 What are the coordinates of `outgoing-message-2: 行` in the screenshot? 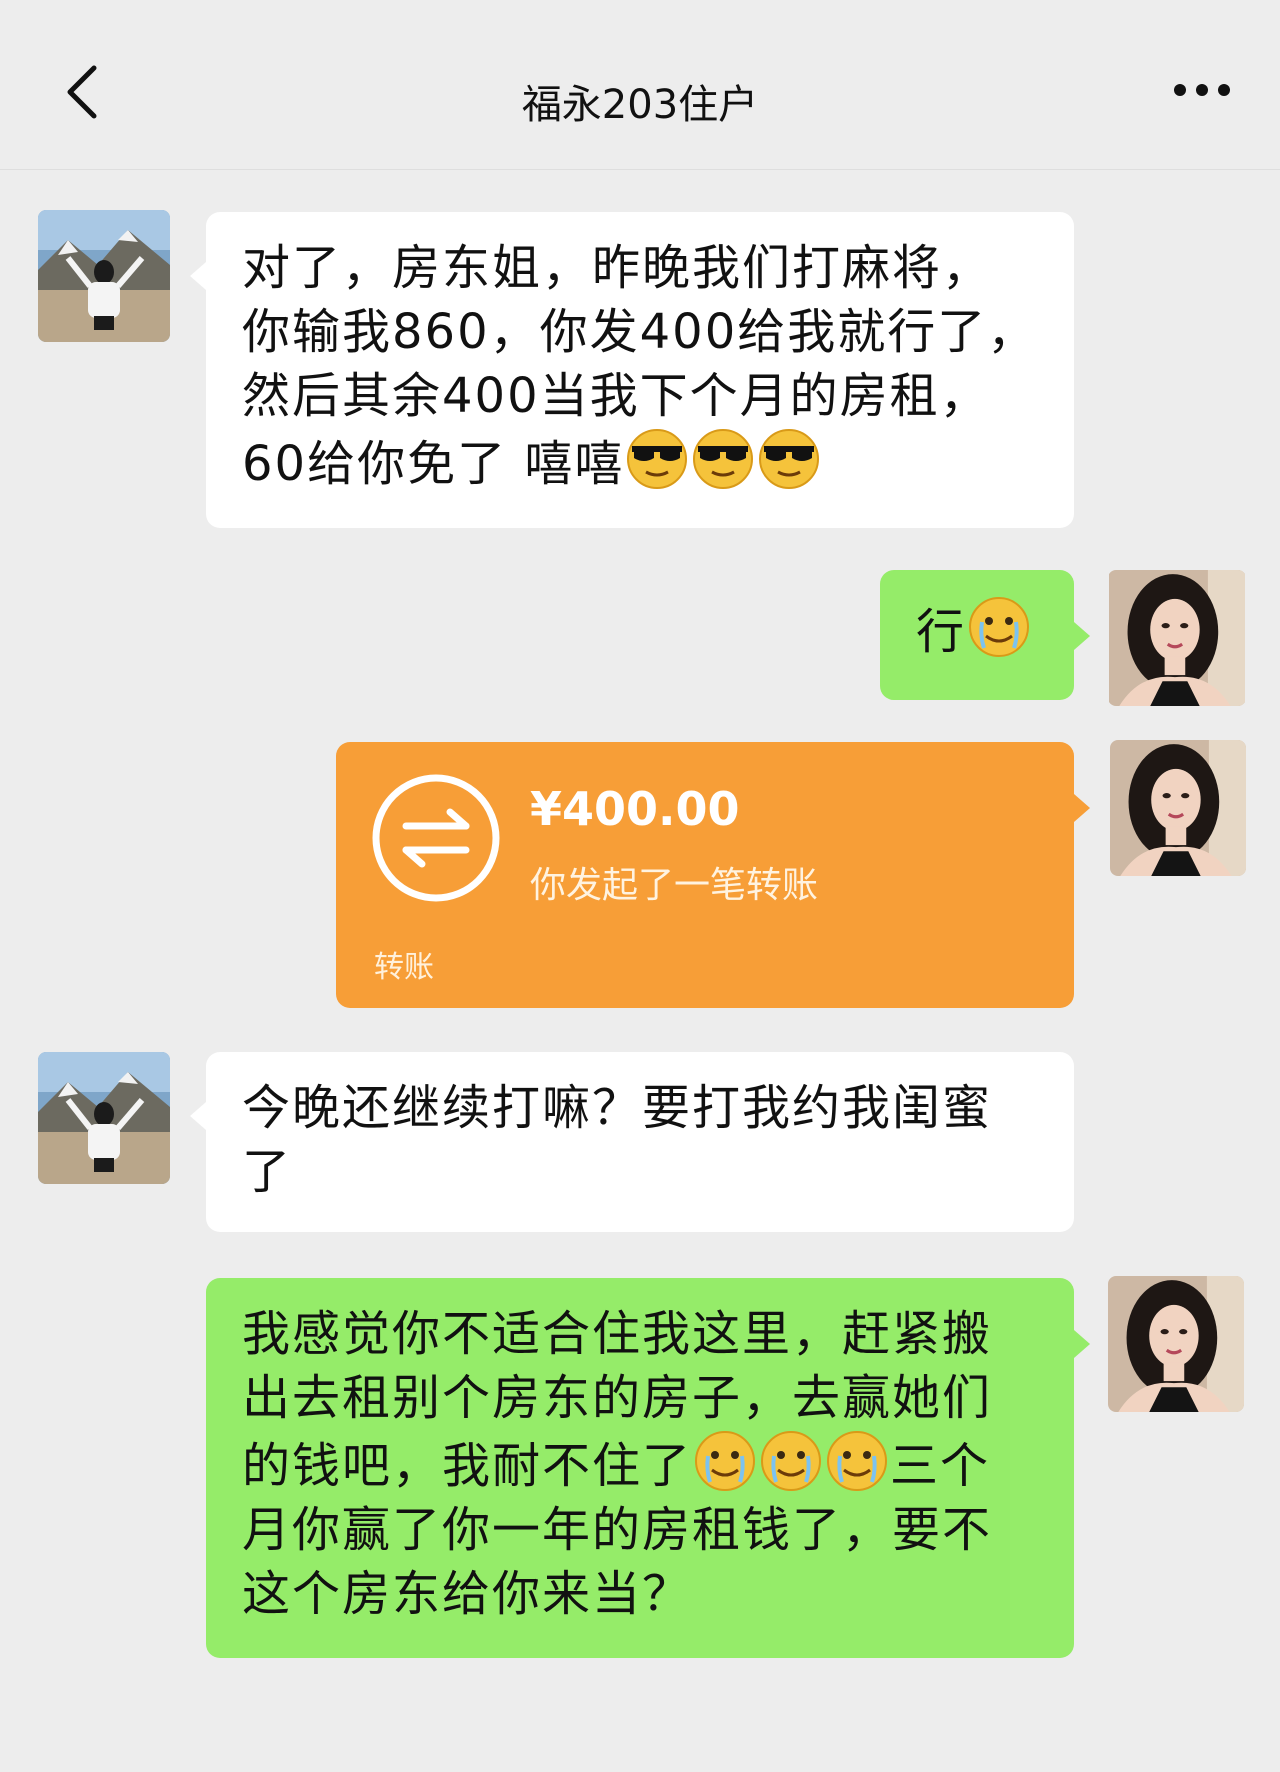 It's located at (977, 635).